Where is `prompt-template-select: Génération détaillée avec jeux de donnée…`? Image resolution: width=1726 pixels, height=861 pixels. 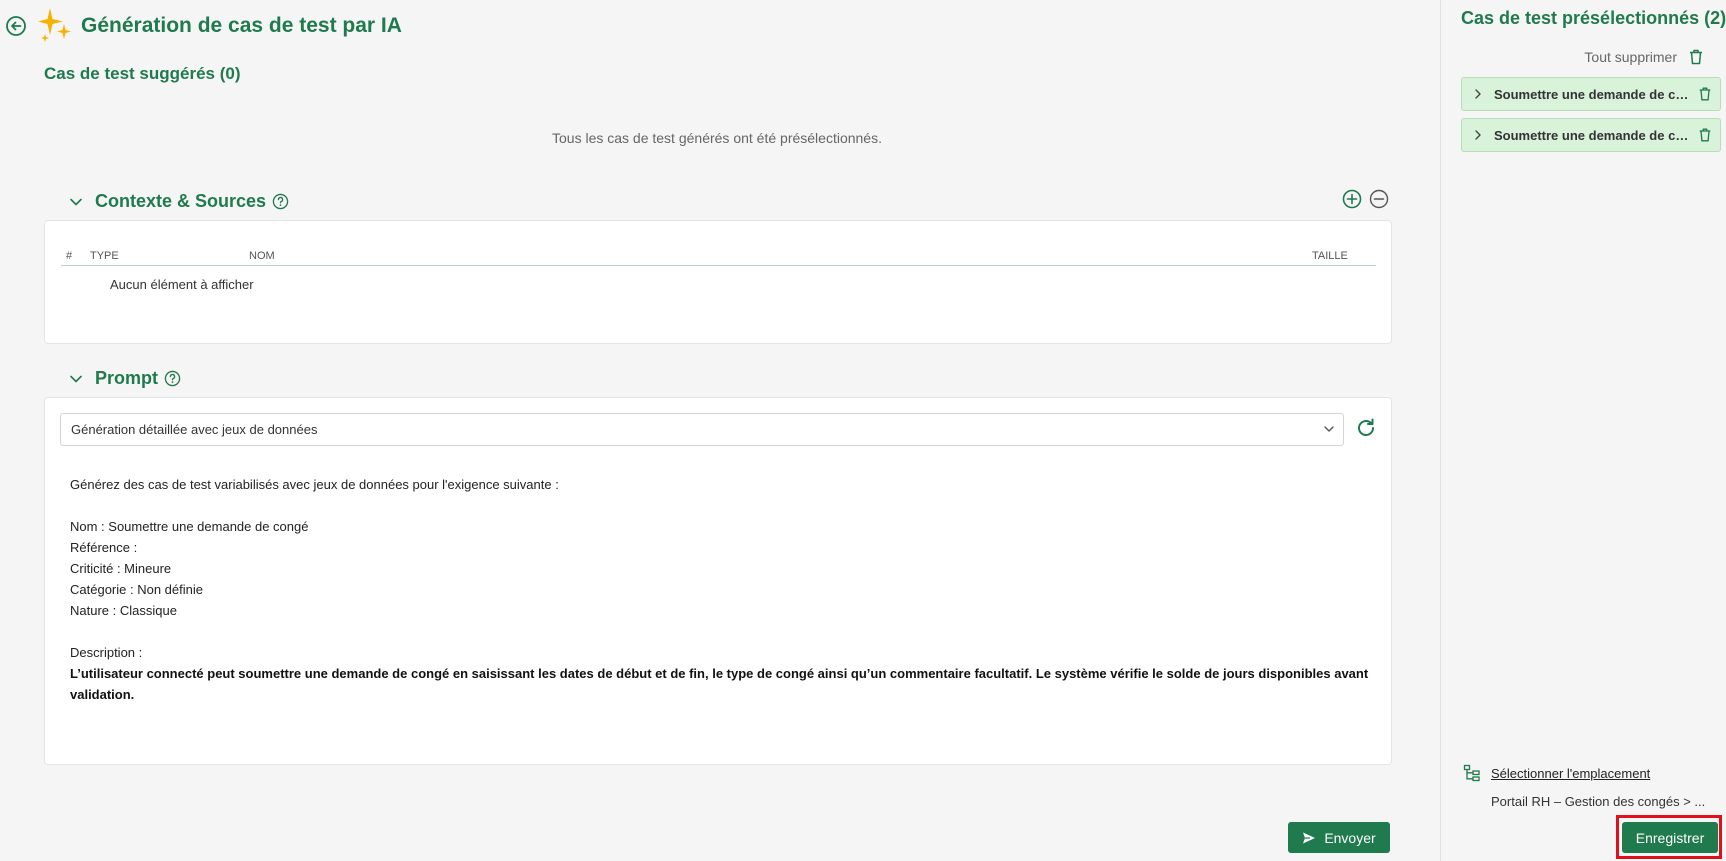
prompt-template-select: Génération détaillée avec jeux de donnée… is located at coordinates (702, 429).